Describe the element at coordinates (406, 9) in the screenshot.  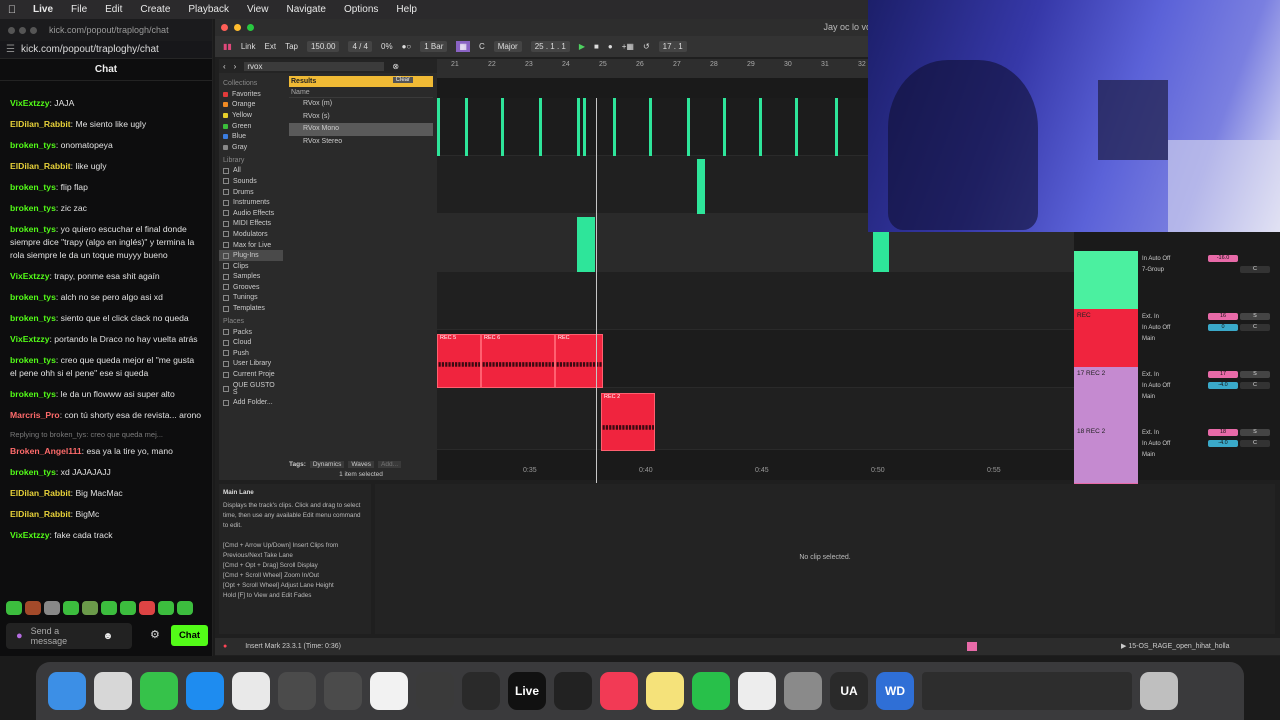
I see `menu-help: Help` at that location.